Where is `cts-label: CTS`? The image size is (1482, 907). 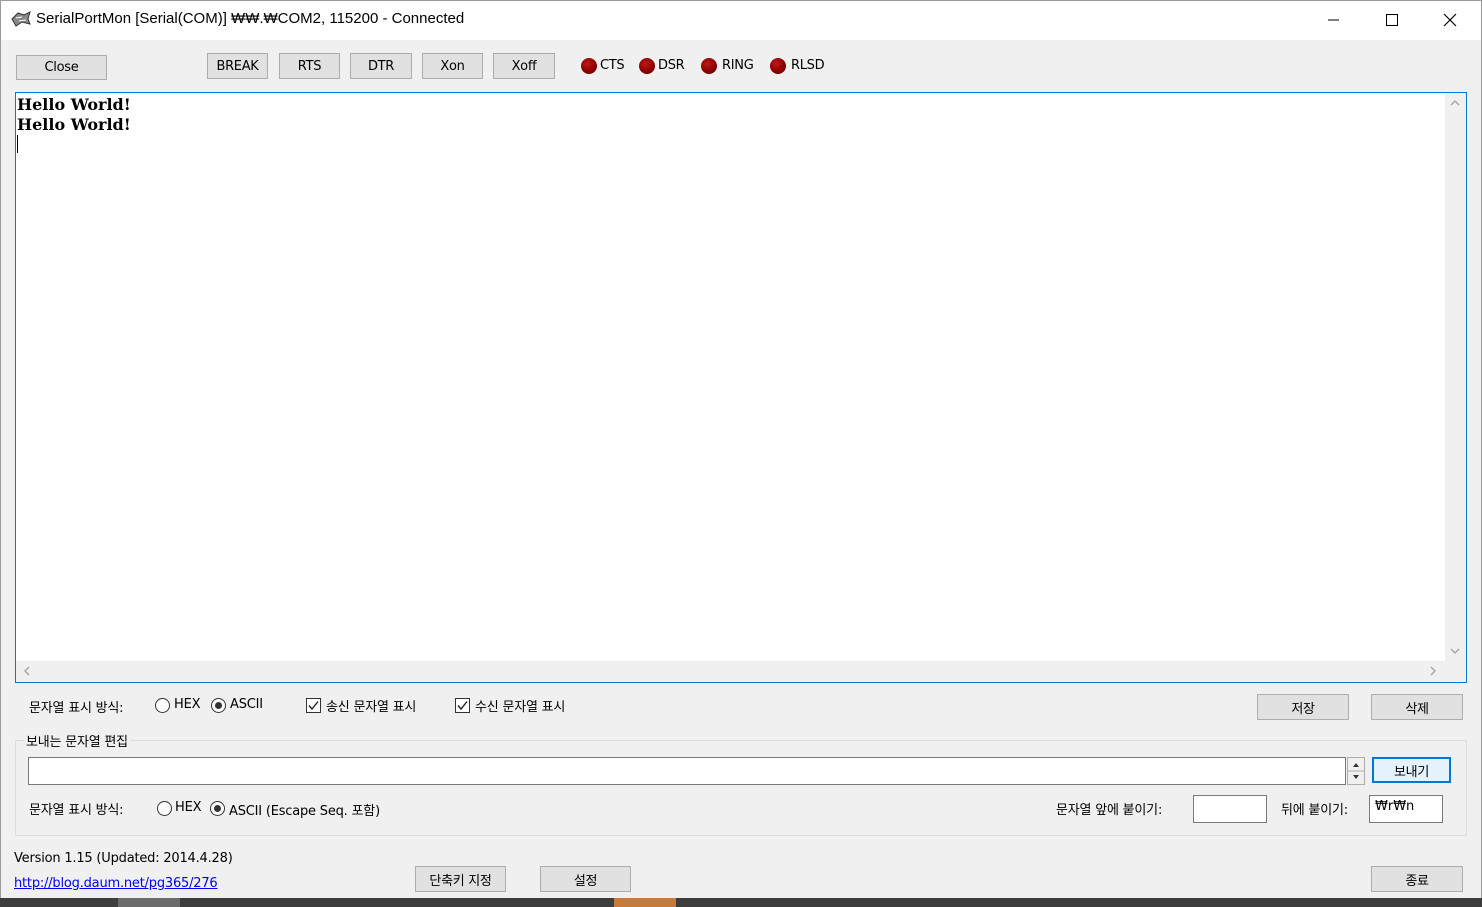 cts-label: CTS is located at coordinates (612, 65).